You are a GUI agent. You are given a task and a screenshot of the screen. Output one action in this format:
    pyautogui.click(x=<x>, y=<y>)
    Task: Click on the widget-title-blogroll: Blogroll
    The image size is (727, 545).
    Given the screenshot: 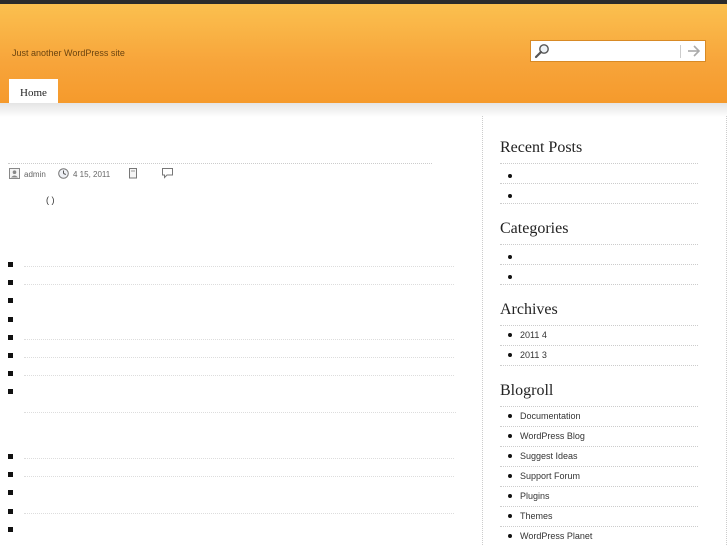 What is the action you would take?
    pyautogui.click(x=527, y=390)
    